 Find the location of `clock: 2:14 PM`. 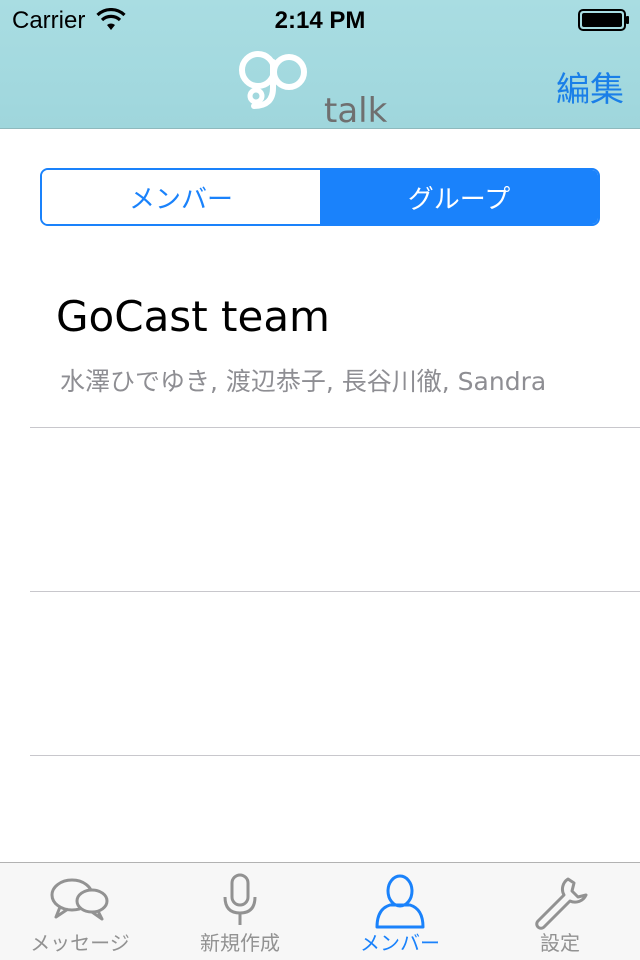

clock: 2:14 PM is located at coordinates (320, 20).